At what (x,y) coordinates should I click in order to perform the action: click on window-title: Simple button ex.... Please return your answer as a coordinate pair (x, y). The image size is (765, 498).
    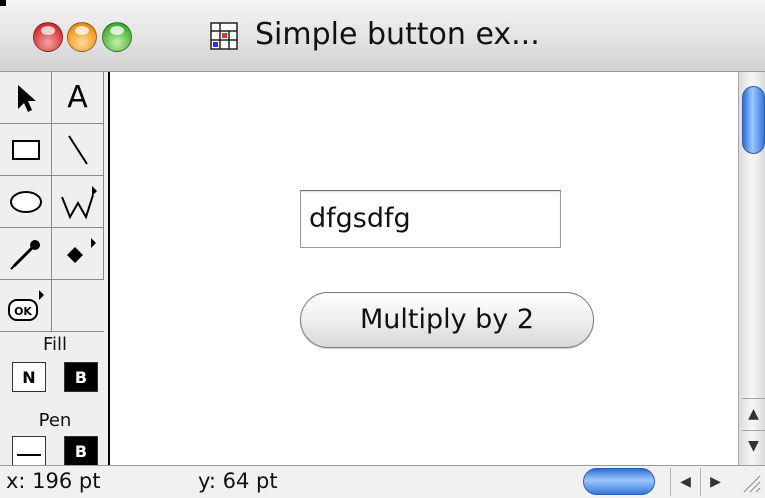
    Looking at the image, I should click on (397, 34).